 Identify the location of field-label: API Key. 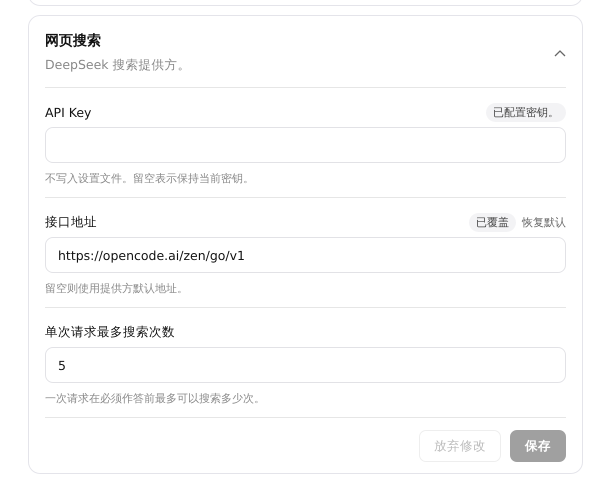
(68, 112).